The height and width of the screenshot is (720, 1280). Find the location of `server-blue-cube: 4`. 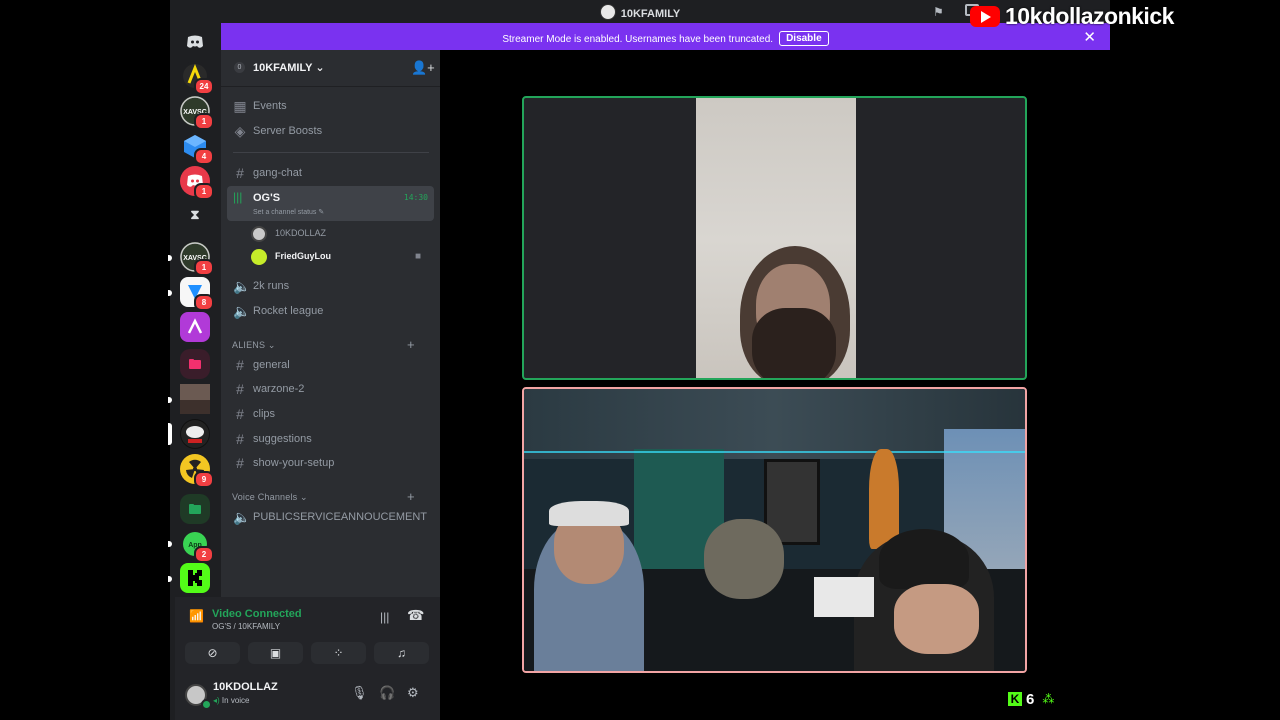

server-blue-cube: 4 is located at coordinates (197, 148).